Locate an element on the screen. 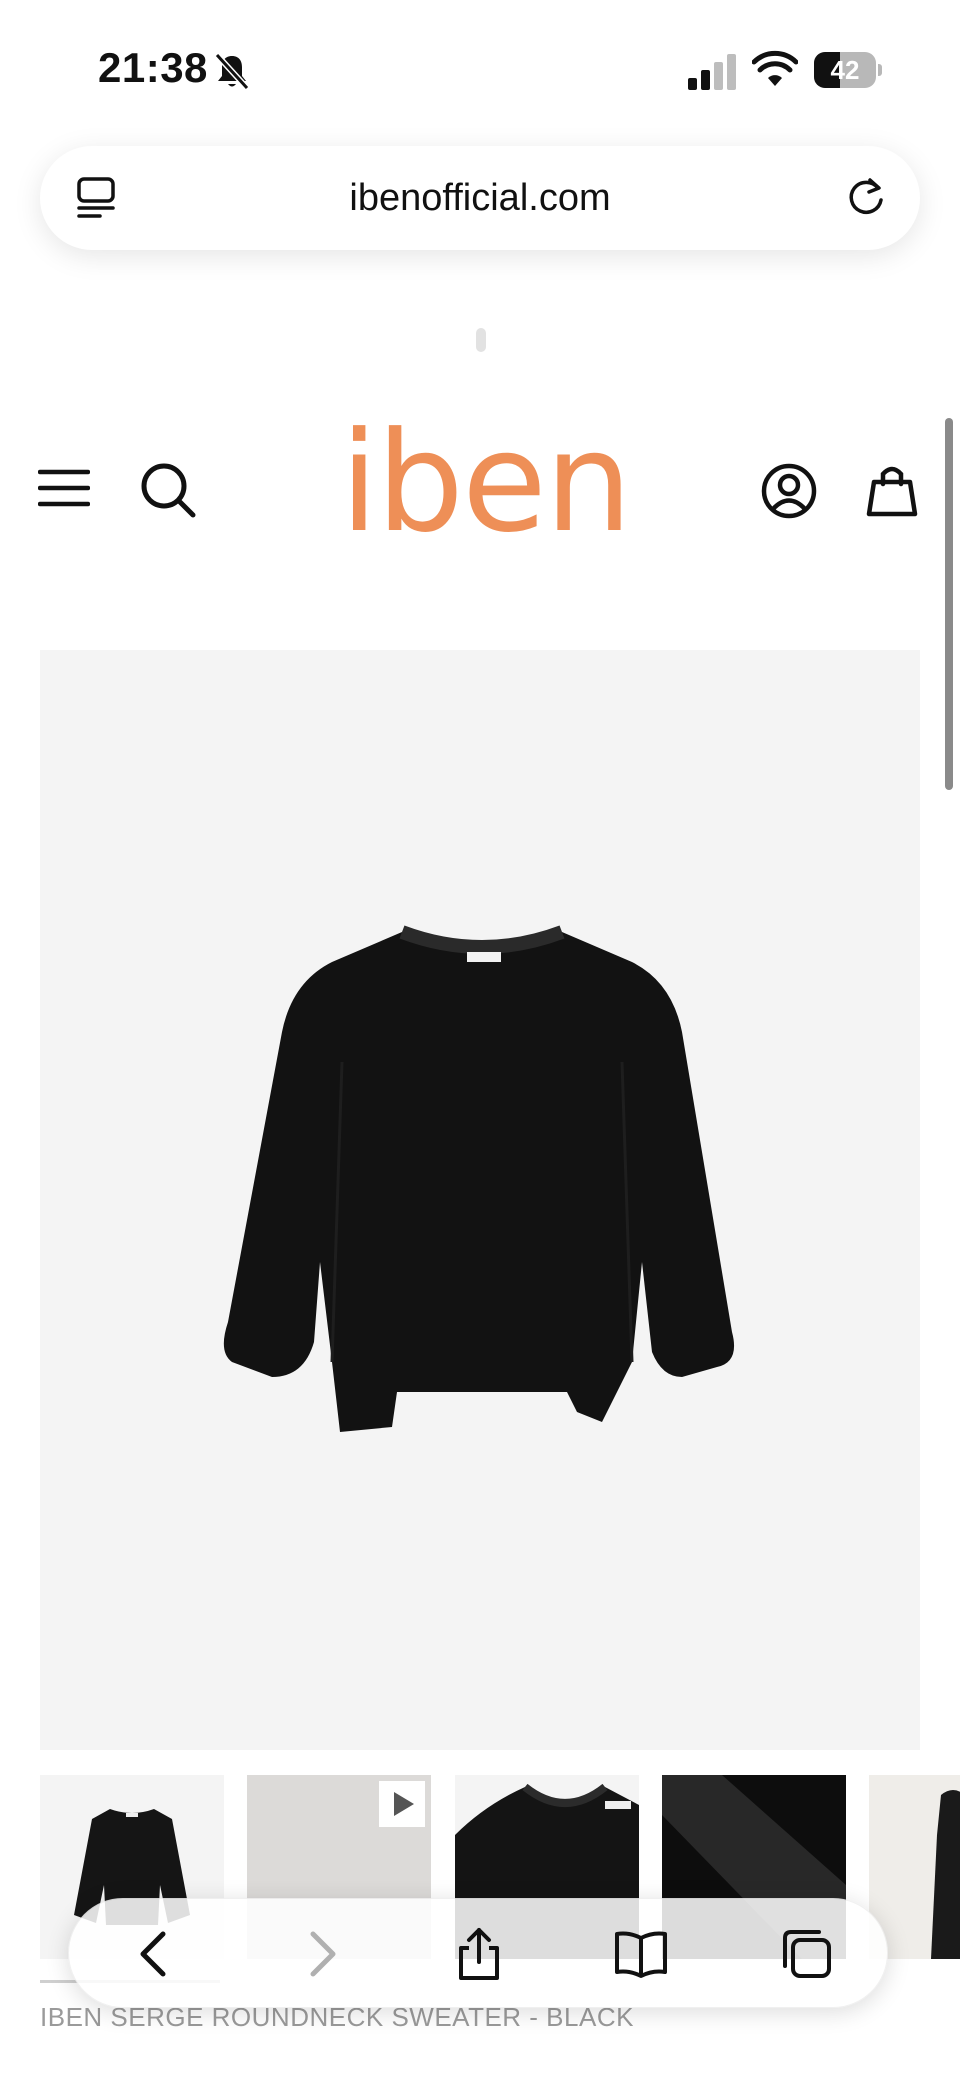 The height and width of the screenshot is (2081, 960). back-icon is located at coordinates (155, 1954).